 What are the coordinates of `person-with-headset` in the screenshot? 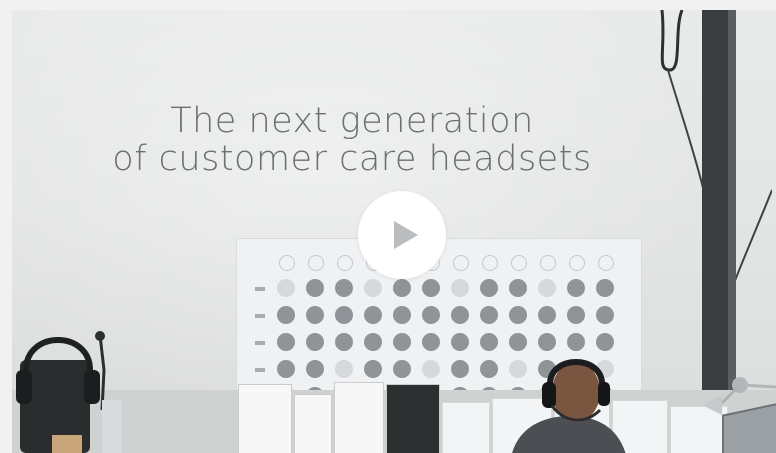 It's located at (569, 406).